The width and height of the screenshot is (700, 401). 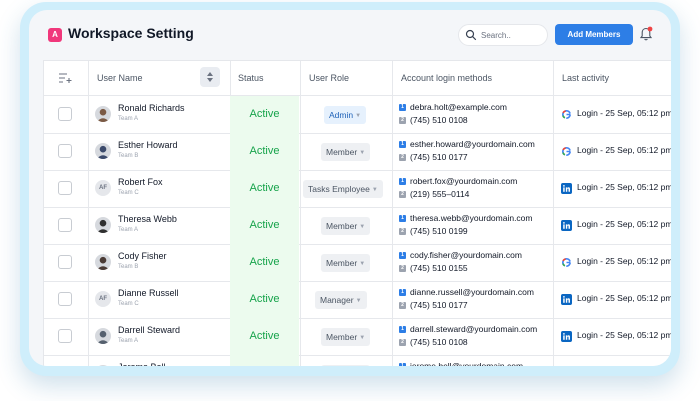 I want to click on sort-button, so click(x=210, y=77).